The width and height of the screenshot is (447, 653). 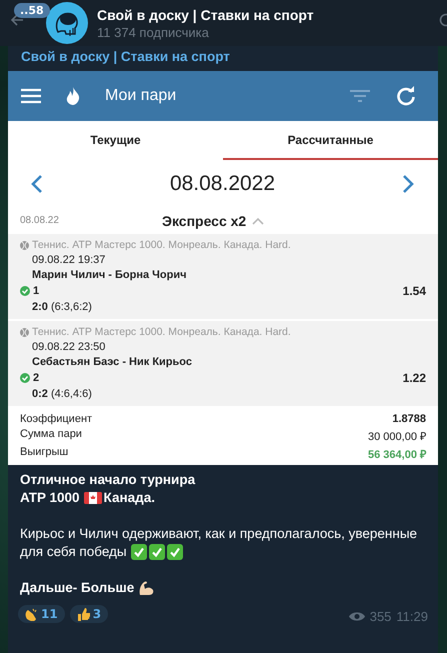 What do you see at coordinates (381, 616) in the screenshot?
I see `view-count: 355` at bounding box center [381, 616].